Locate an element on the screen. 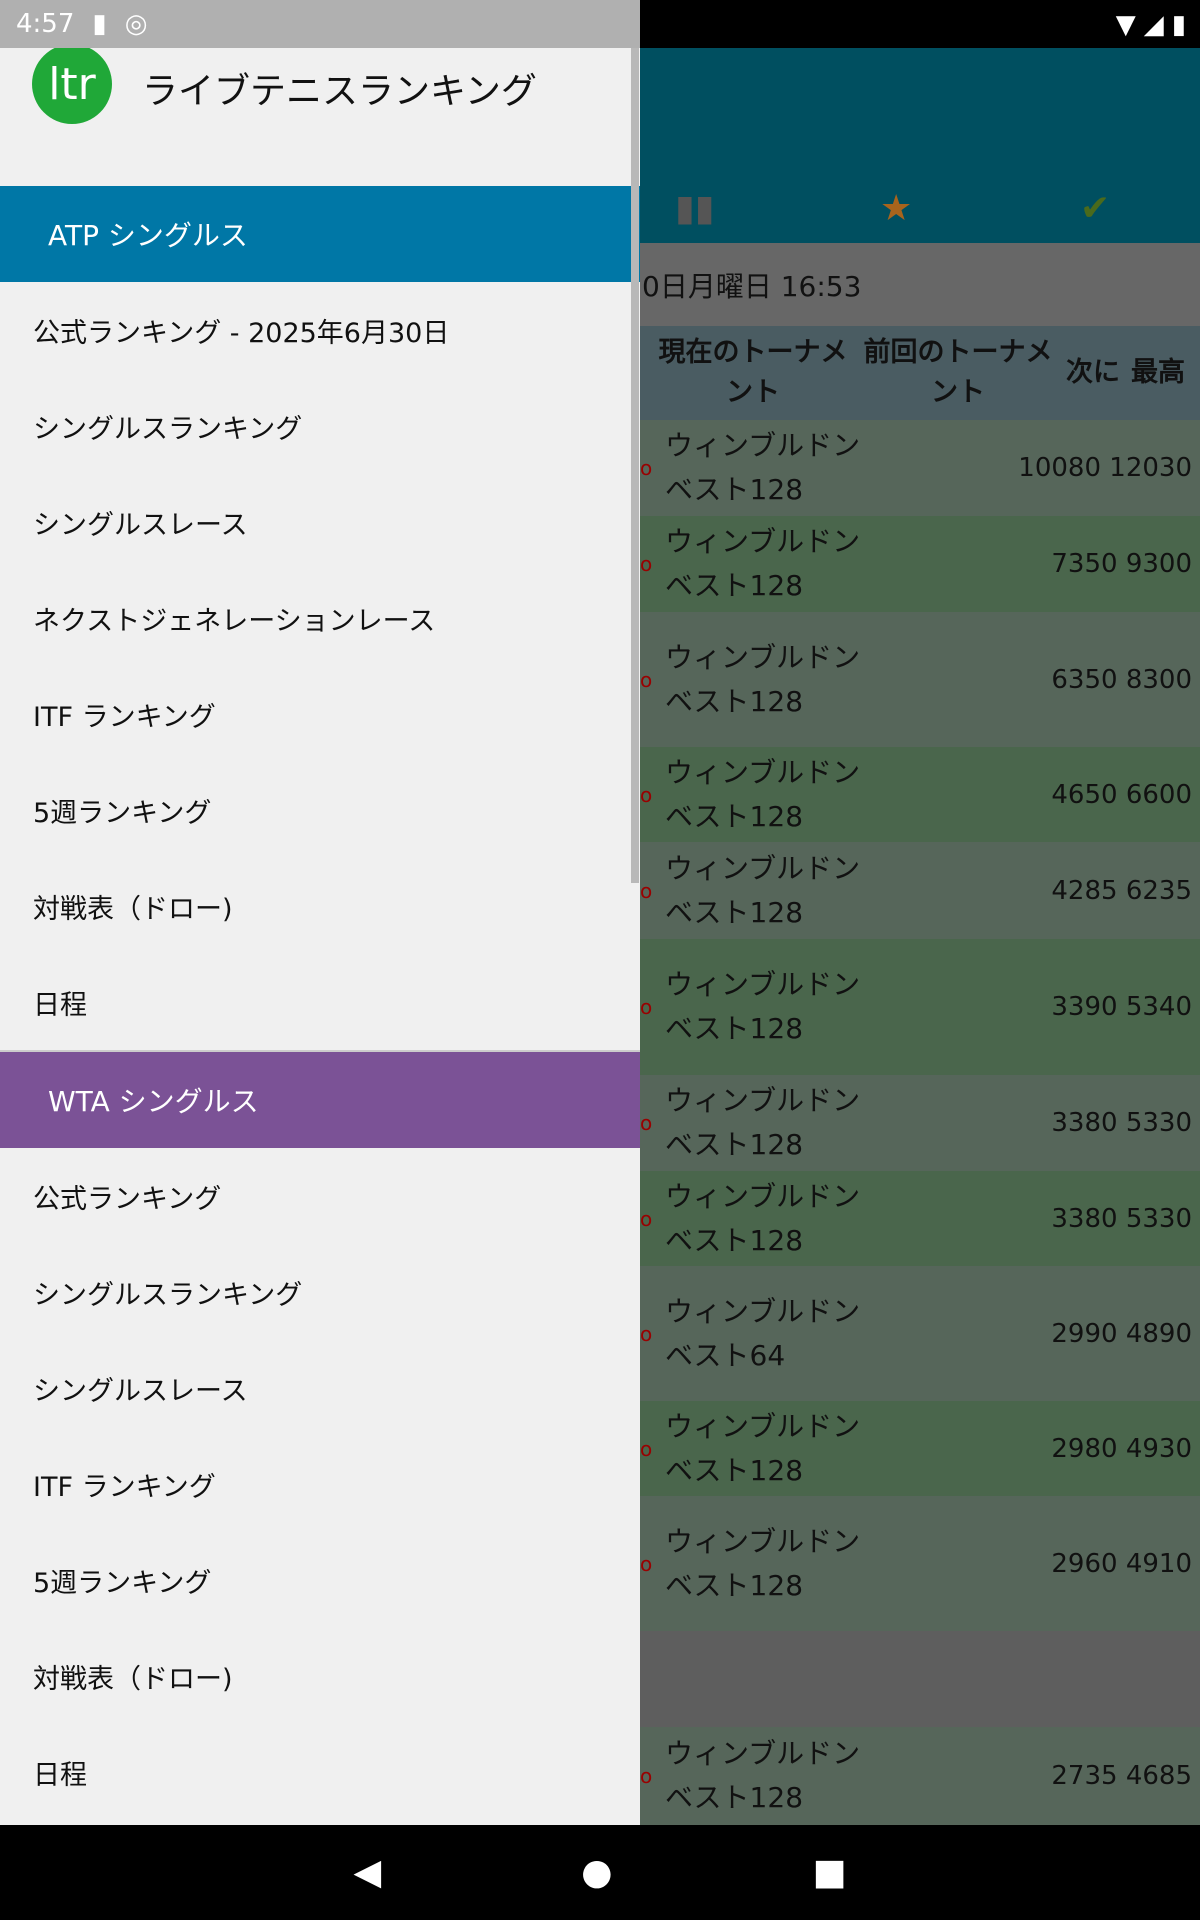  next-points: 2990 is located at coordinates (1084, 1333).